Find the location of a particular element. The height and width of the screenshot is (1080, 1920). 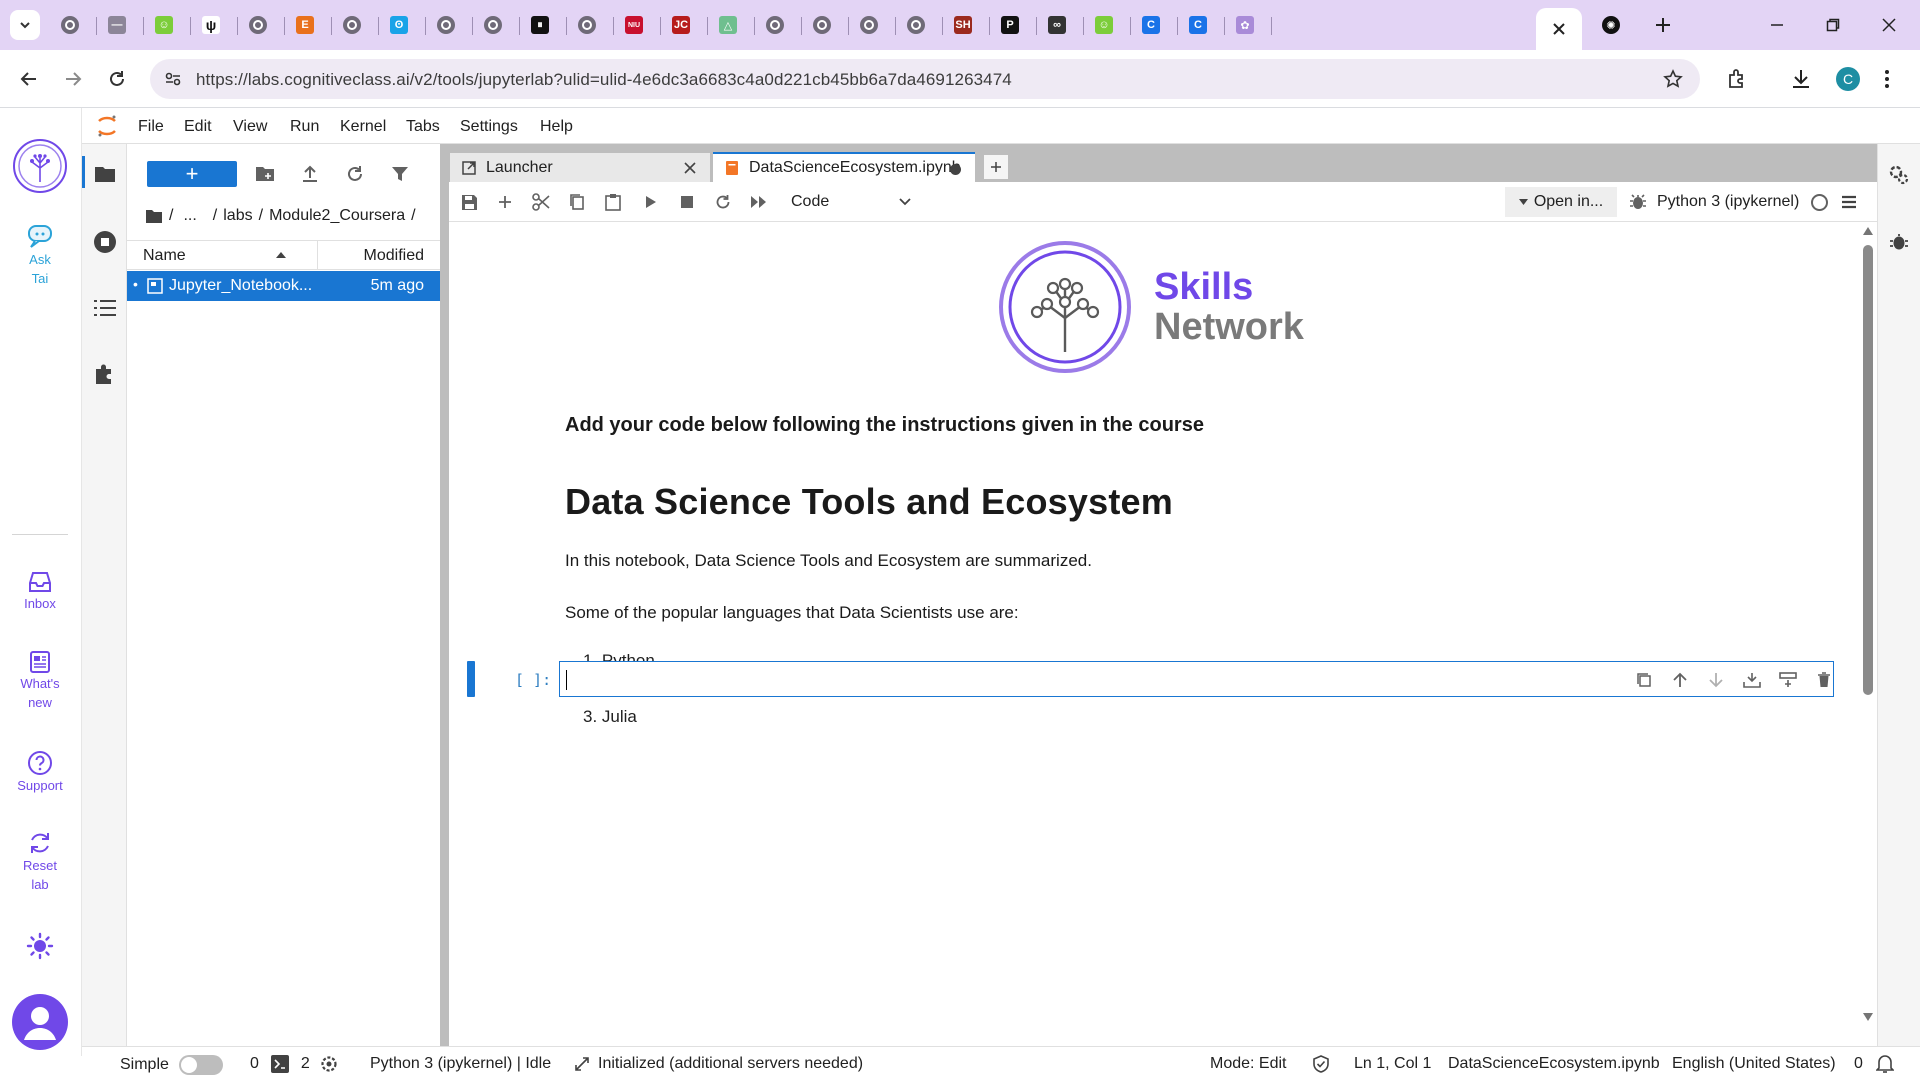

ask-tai-button: Ask Tai is located at coordinates (40, 256).